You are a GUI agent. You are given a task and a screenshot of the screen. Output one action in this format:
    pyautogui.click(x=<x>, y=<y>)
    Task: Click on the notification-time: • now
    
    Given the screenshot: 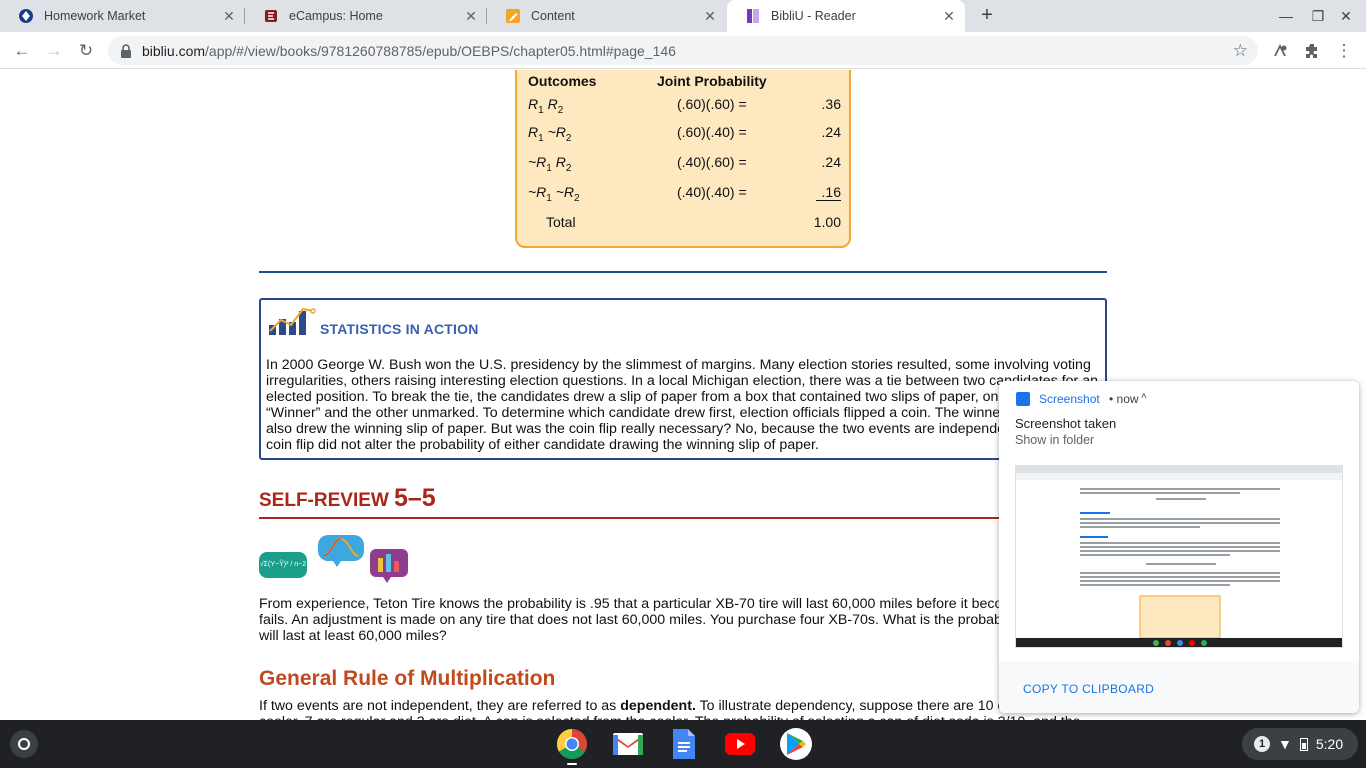 What is the action you would take?
    pyautogui.click(x=1124, y=399)
    